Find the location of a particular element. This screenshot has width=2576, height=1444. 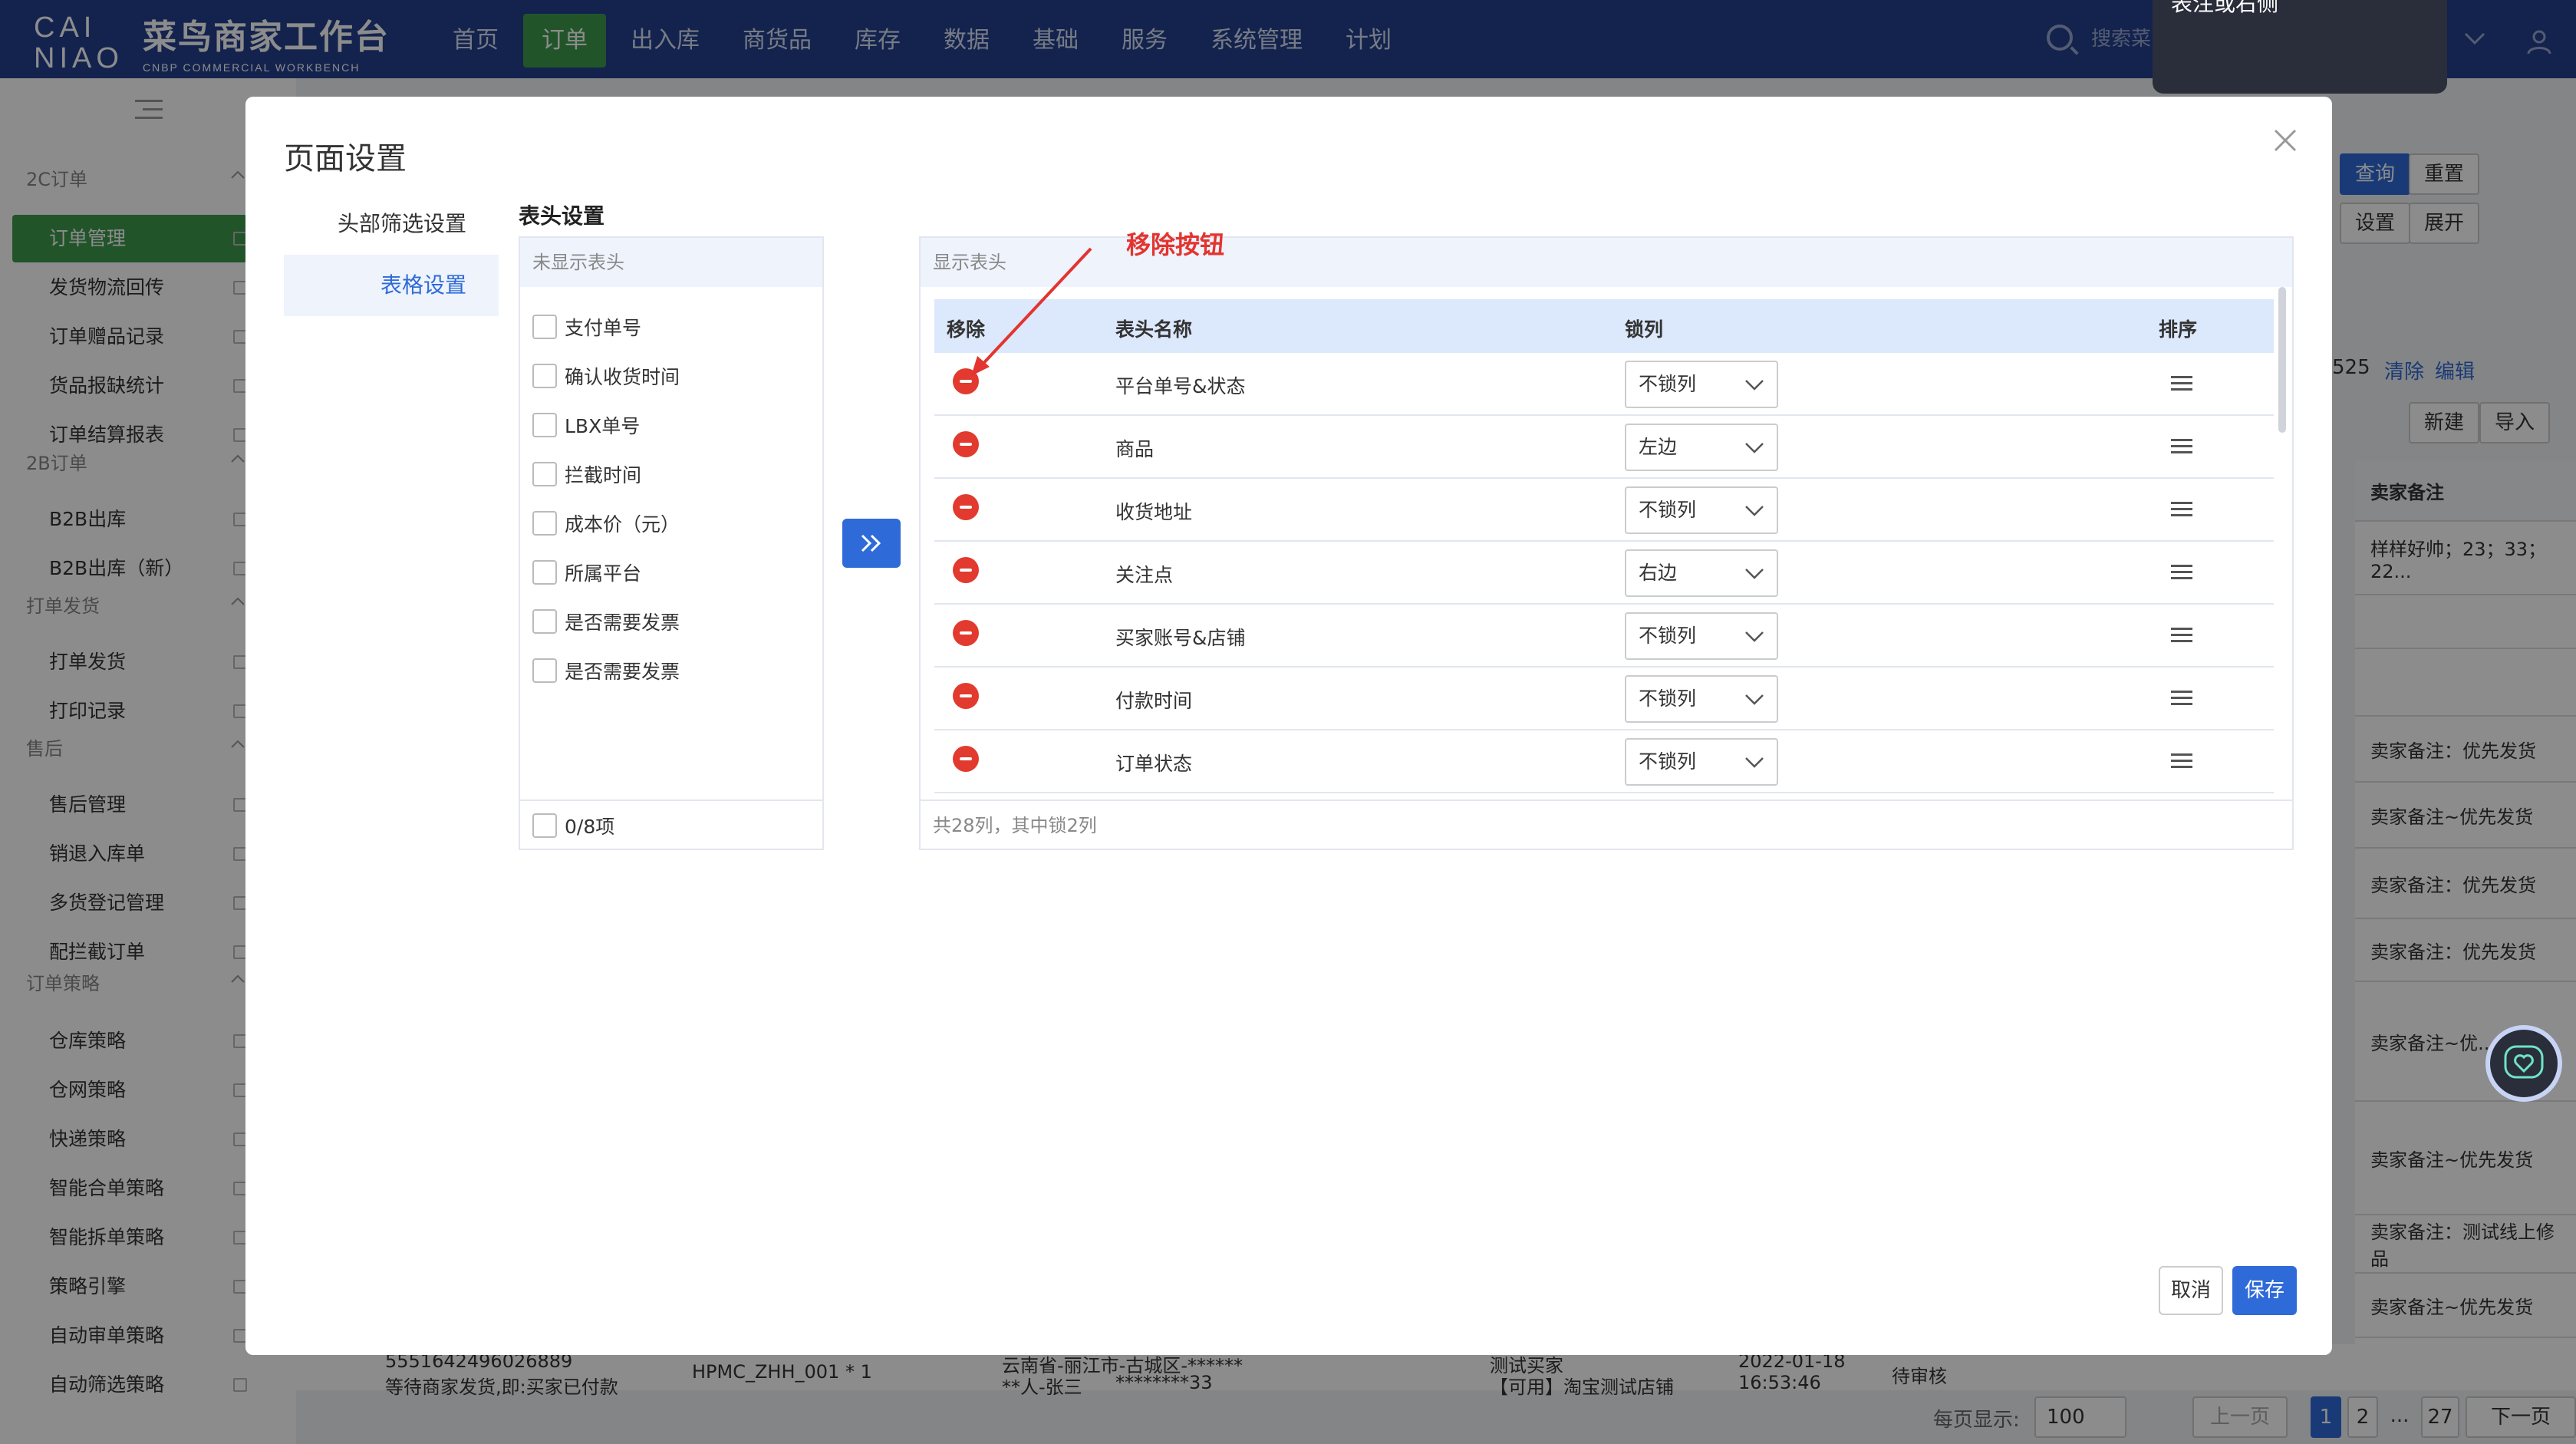

hidden-column-label: 成本价（元） is located at coordinates (622, 525).